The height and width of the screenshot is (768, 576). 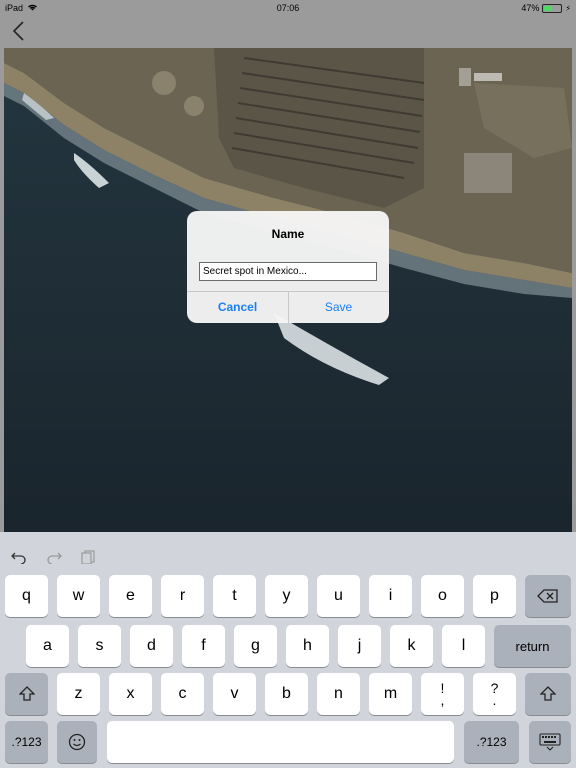 I want to click on backspace-key, so click(x=548, y=596).